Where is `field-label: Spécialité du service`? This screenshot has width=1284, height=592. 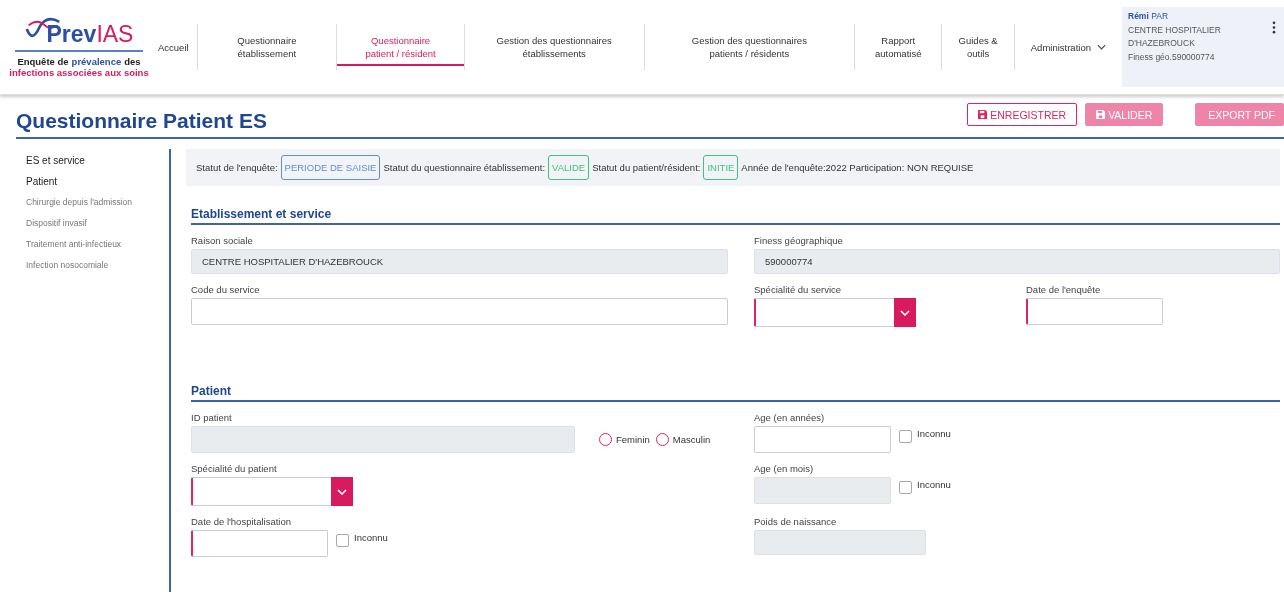 field-label: Spécialité du service is located at coordinates (798, 289).